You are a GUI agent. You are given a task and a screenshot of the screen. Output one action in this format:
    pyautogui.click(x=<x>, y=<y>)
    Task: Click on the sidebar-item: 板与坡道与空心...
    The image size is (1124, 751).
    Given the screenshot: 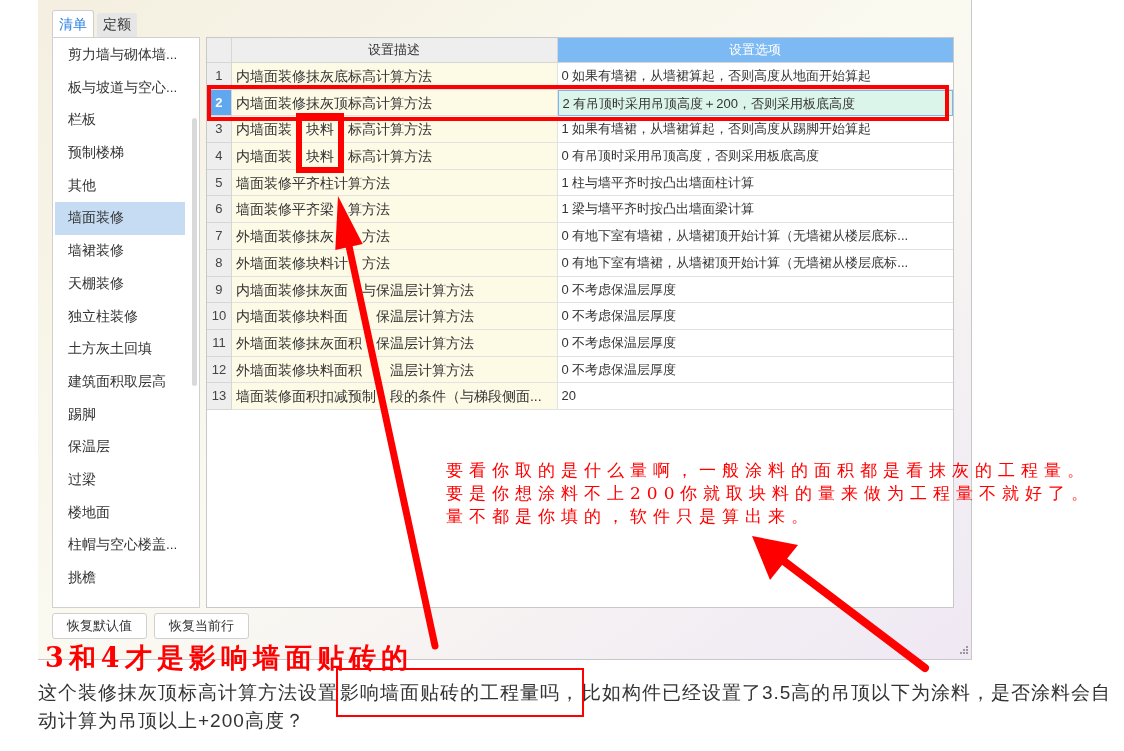 What is the action you would take?
    pyautogui.click(x=120, y=88)
    